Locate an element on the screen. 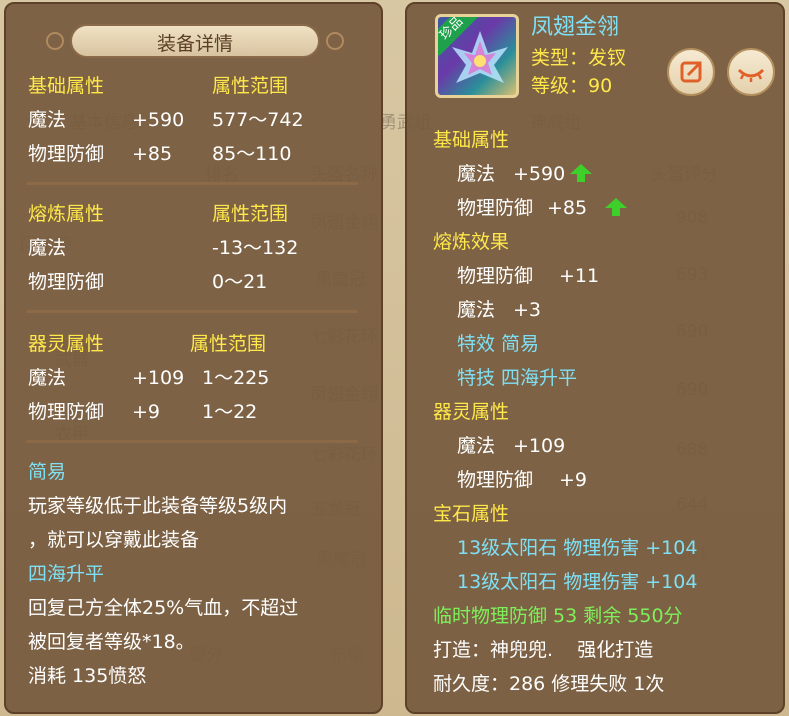 Image resolution: width=789 pixels, height=716 pixels. skill-description: 玩家等级低于此装备等级5级内 is located at coordinates (158, 506).